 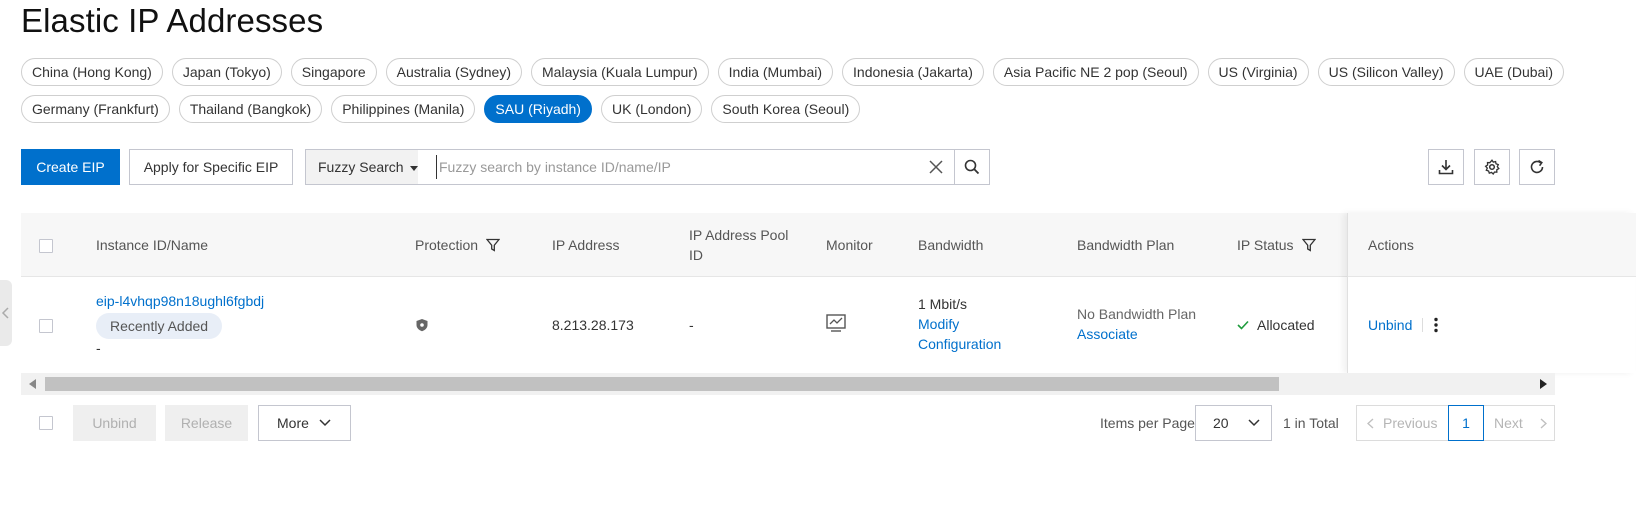 What do you see at coordinates (1221, 423) in the screenshot?
I see `page-size-value: 20` at bounding box center [1221, 423].